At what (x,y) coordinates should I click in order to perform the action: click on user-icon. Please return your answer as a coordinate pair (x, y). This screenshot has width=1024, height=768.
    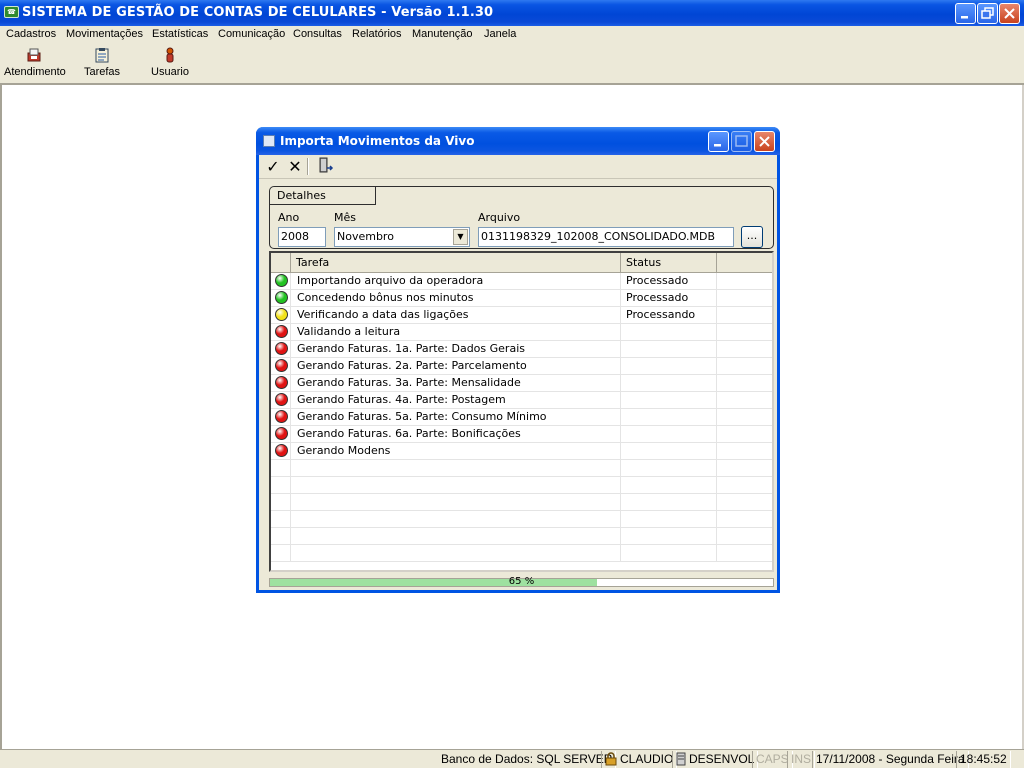
    Looking at the image, I should click on (170, 55).